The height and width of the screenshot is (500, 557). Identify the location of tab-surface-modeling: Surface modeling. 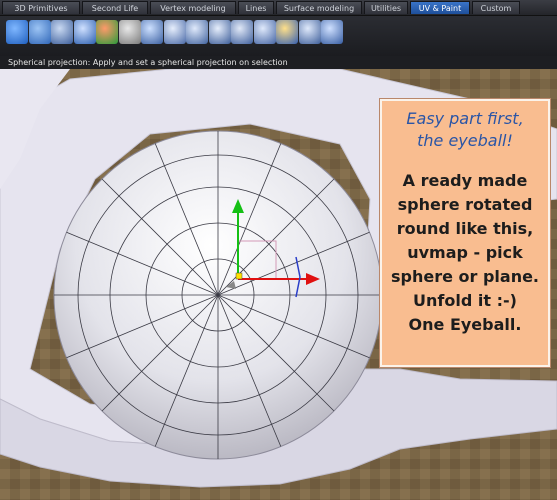
(319, 7).